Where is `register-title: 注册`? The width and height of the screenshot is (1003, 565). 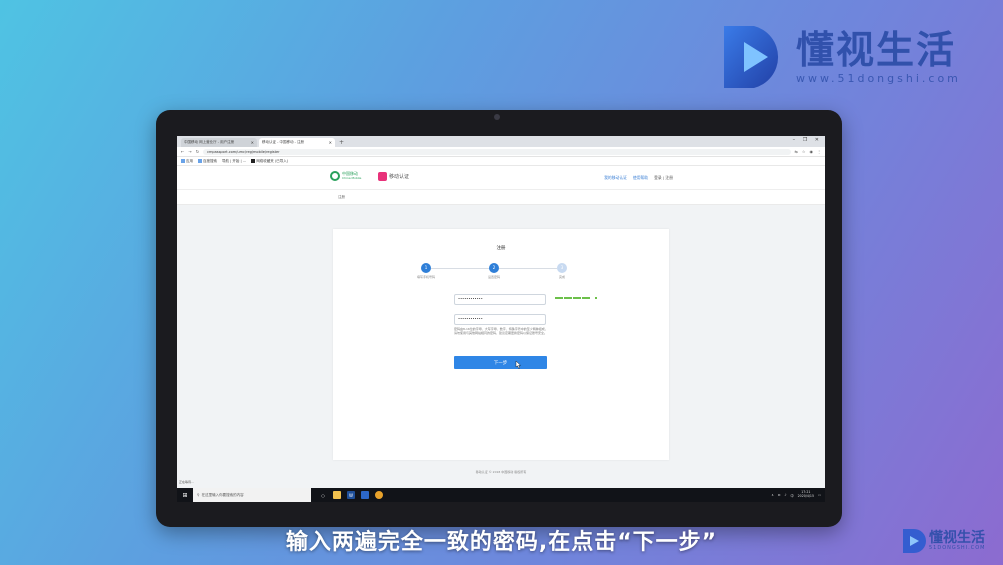
register-title: 注册 is located at coordinates (501, 248).